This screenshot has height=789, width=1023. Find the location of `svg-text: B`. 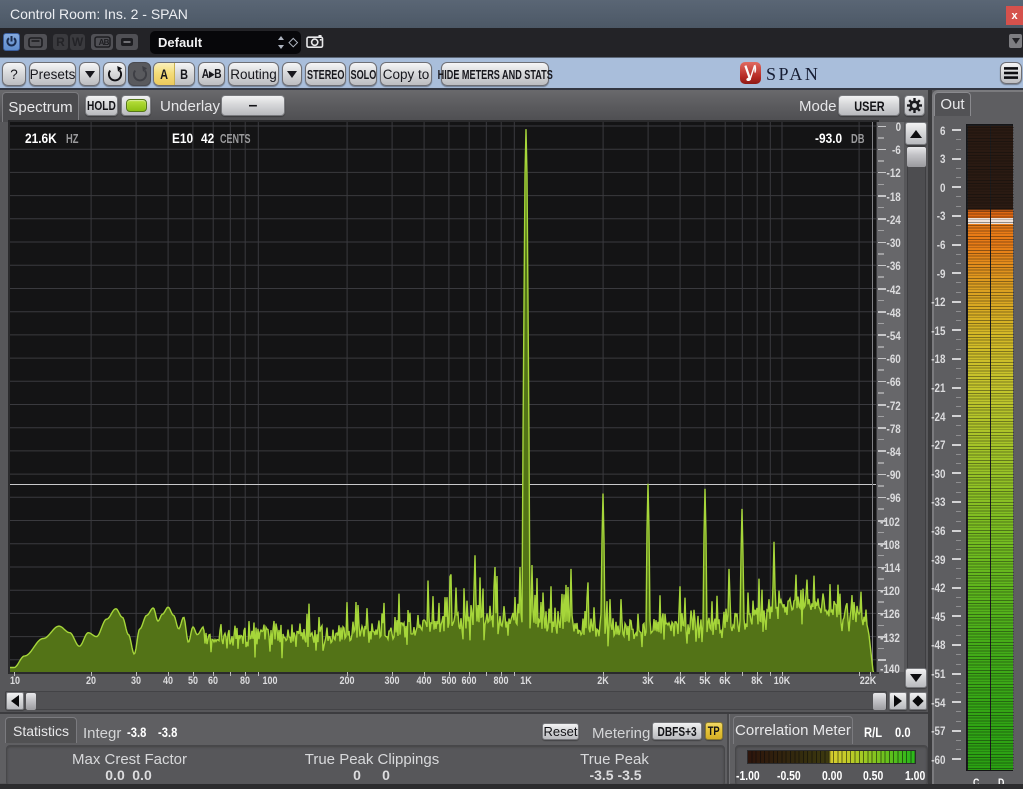

svg-text: B is located at coordinates (106, 42).